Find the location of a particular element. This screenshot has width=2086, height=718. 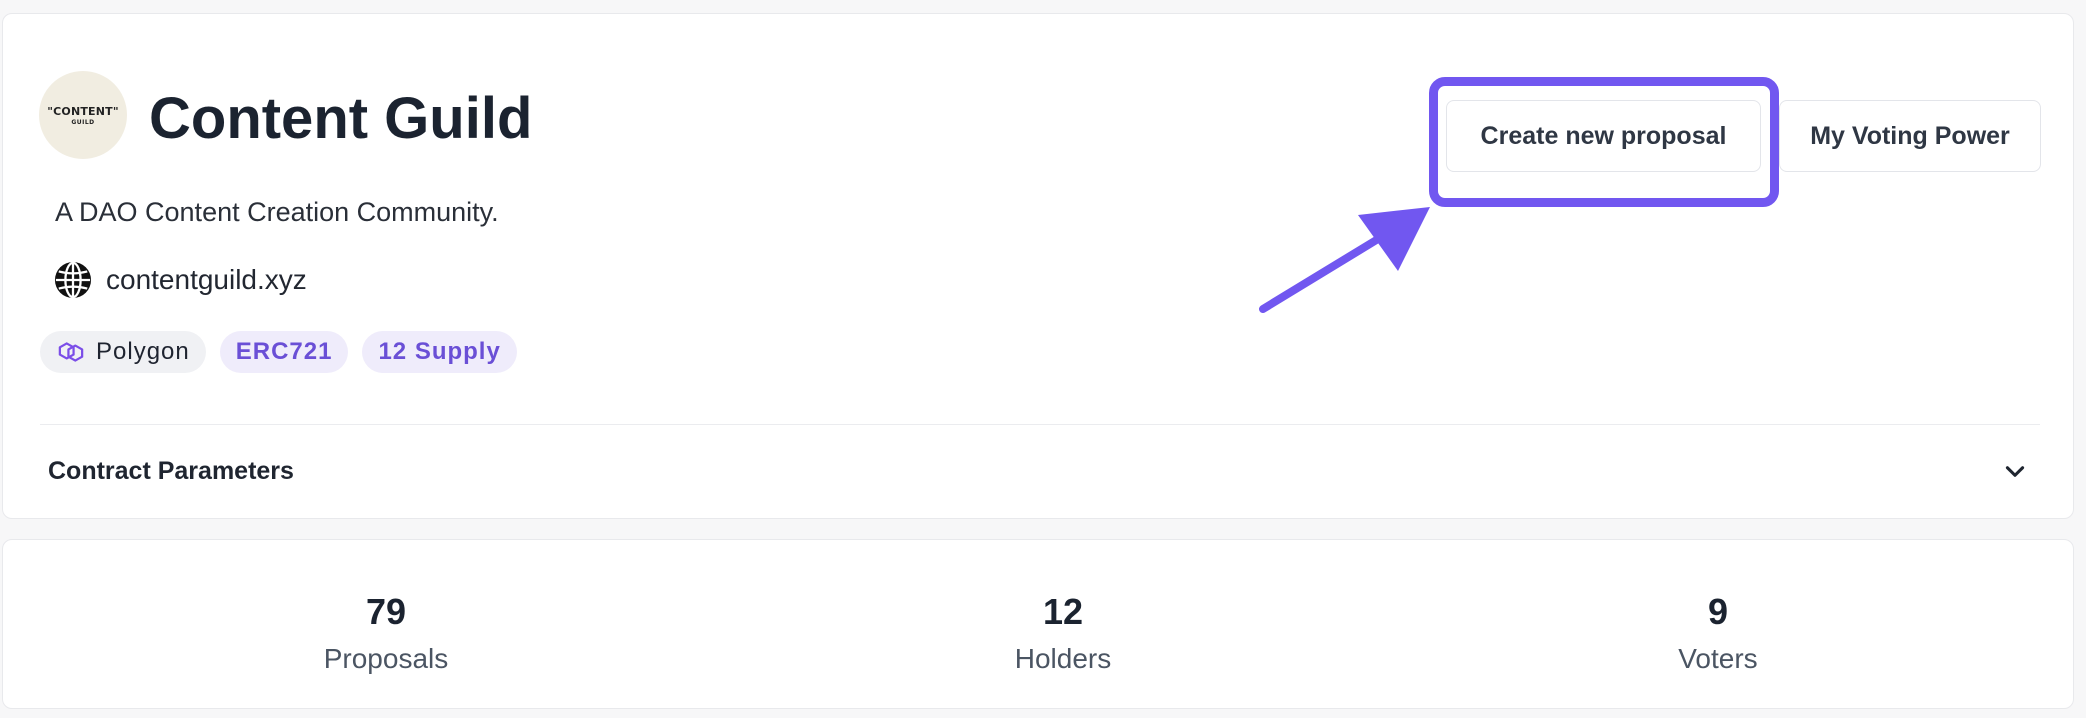

logo-text-primary: "CONTENT" is located at coordinates (83, 111).